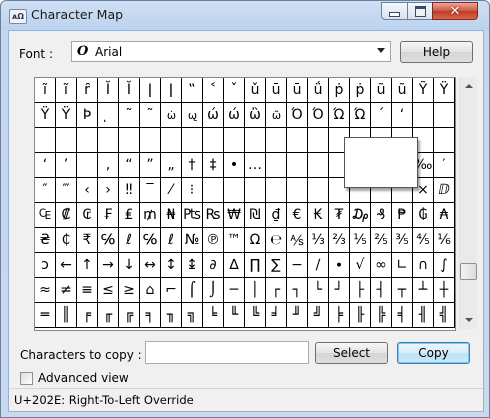 The width and height of the screenshot is (490, 418). I want to click on close-button: ✕, so click(455, 11).